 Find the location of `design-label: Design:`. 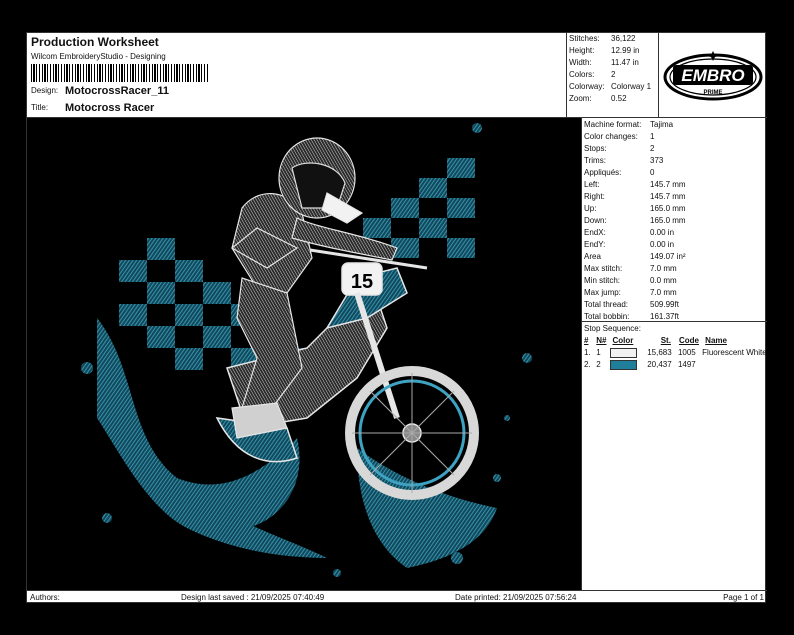

design-label: Design: is located at coordinates (45, 90).